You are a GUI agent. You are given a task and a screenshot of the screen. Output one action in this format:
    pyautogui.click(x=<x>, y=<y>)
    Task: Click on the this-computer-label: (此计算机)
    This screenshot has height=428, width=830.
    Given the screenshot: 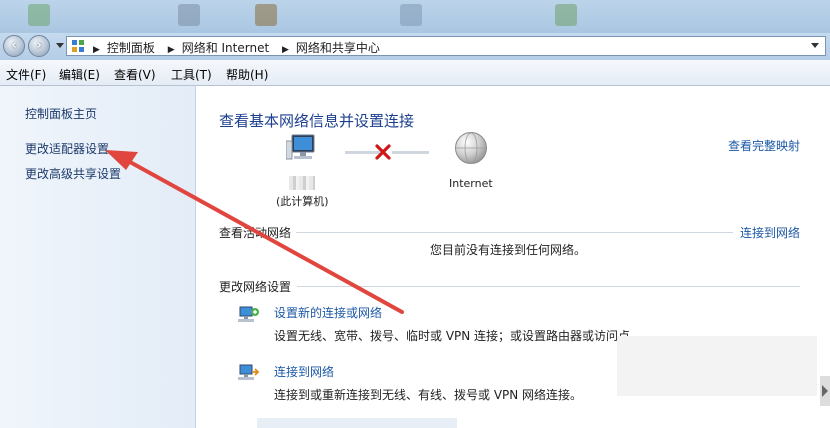 What is the action you would take?
    pyautogui.click(x=302, y=201)
    